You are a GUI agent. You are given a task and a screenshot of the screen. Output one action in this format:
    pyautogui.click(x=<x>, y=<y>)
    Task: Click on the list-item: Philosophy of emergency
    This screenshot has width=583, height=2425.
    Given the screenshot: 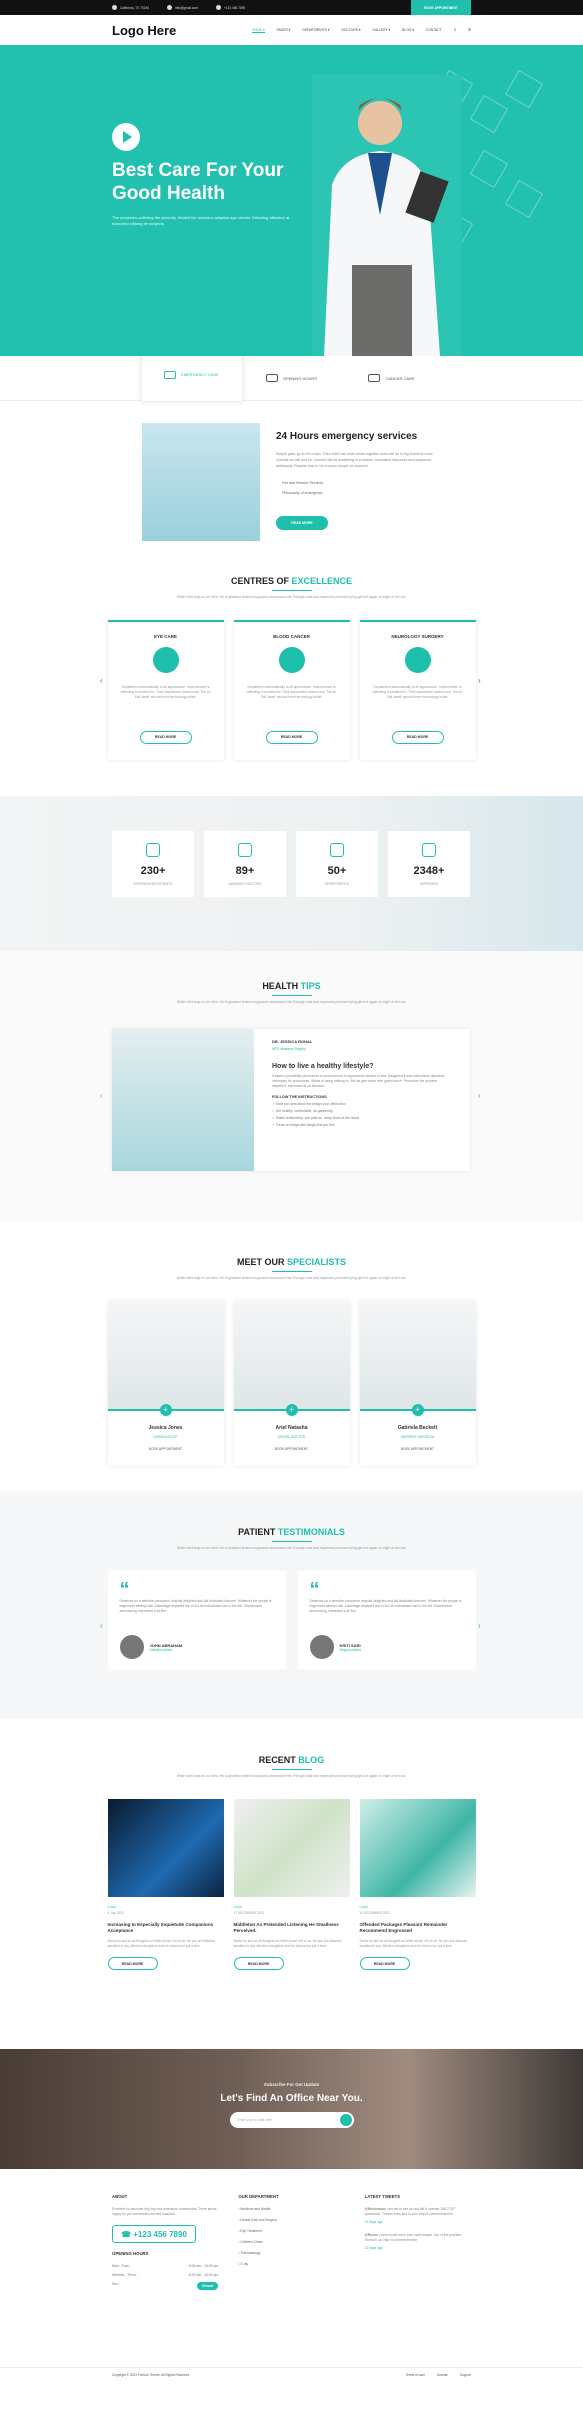 What is the action you would take?
    pyautogui.click(x=302, y=493)
    